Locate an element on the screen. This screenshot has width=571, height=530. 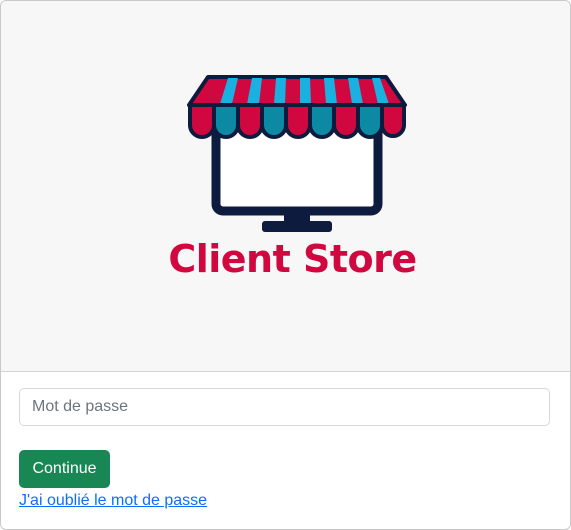
continue-button: Continue is located at coordinates (64, 469).